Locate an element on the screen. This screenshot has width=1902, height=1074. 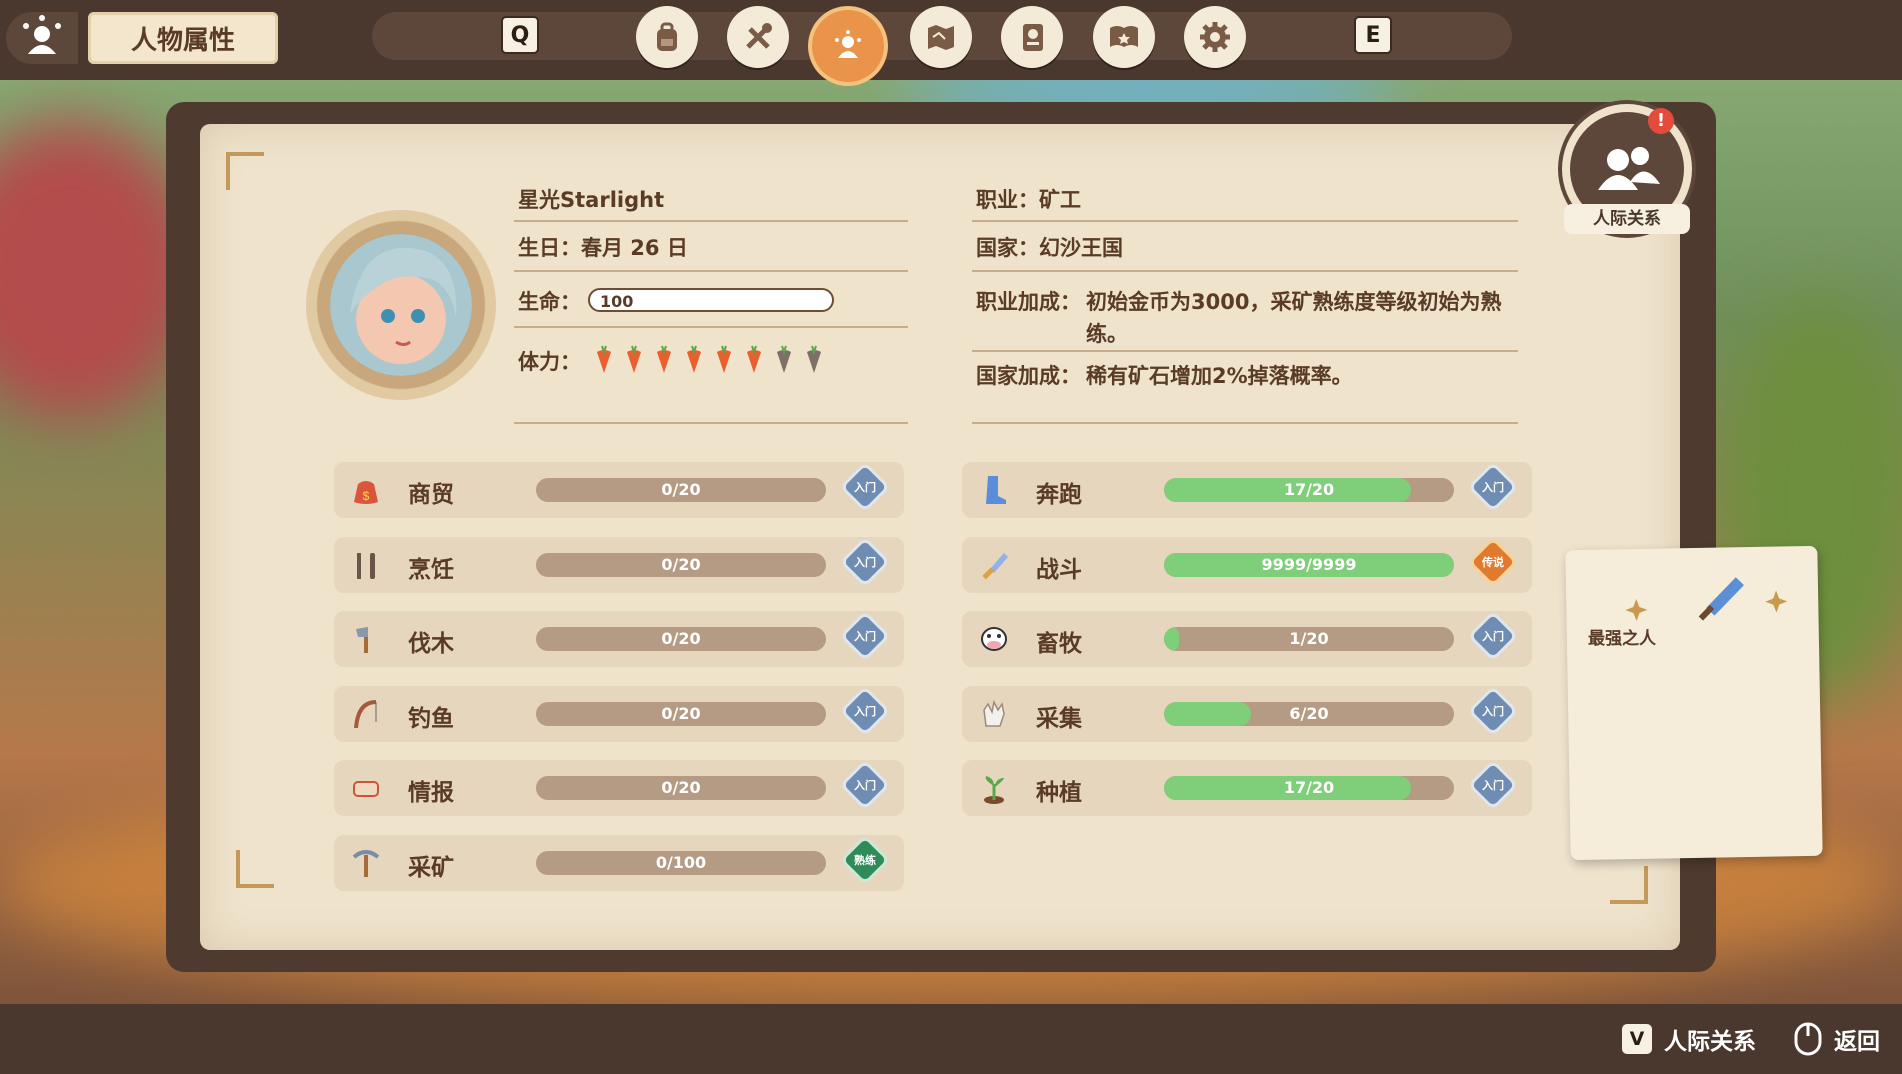
skill-level-badge: 传说 is located at coordinates (1493, 561).